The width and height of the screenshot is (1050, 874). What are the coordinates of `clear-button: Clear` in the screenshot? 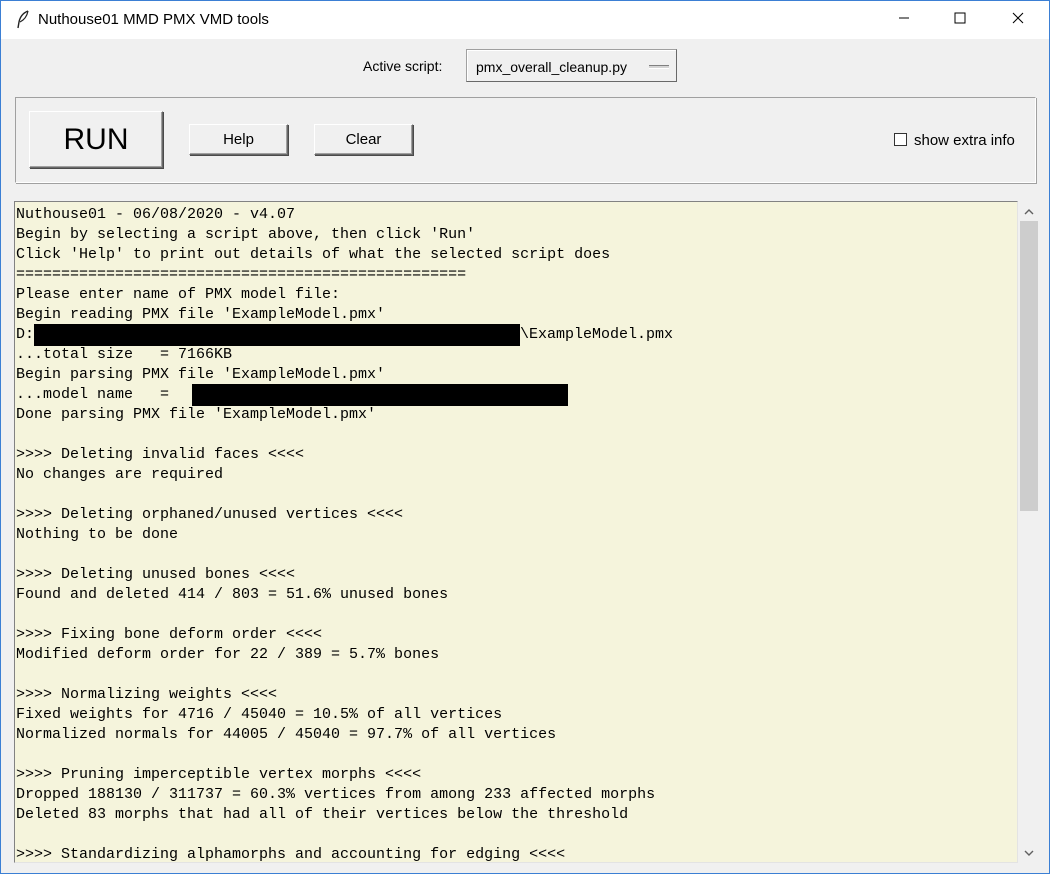 It's located at (363, 139).